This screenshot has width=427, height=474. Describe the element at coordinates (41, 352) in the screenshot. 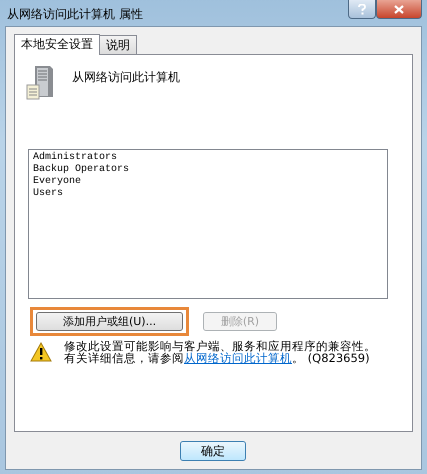

I see `warning-icon` at that location.